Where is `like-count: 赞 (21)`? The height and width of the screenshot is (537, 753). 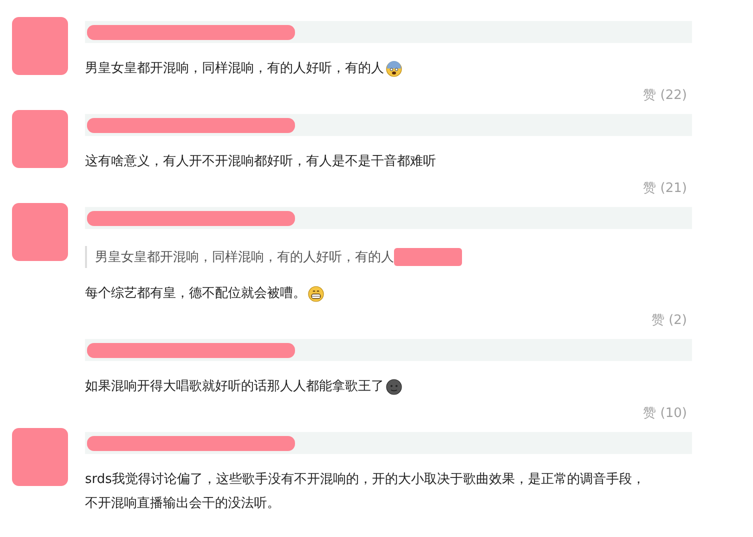 like-count: 赞 (21) is located at coordinates (665, 189).